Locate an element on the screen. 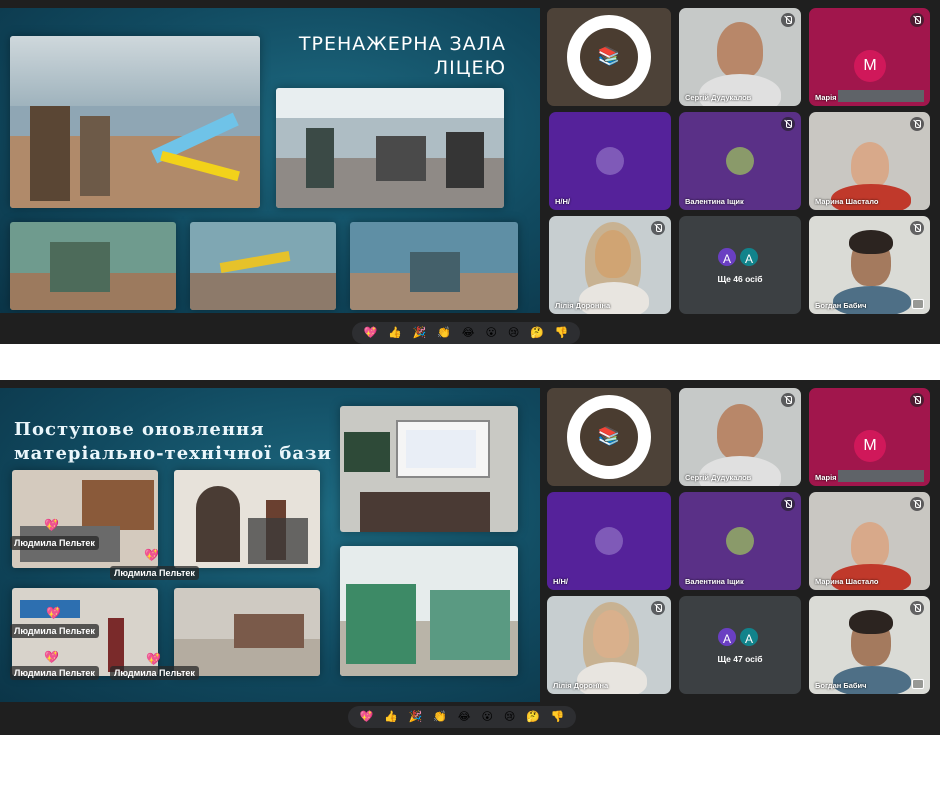 This screenshot has height=788, width=940. more-participants-tile: A A Ще 46 осіб is located at coordinates (740, 265).